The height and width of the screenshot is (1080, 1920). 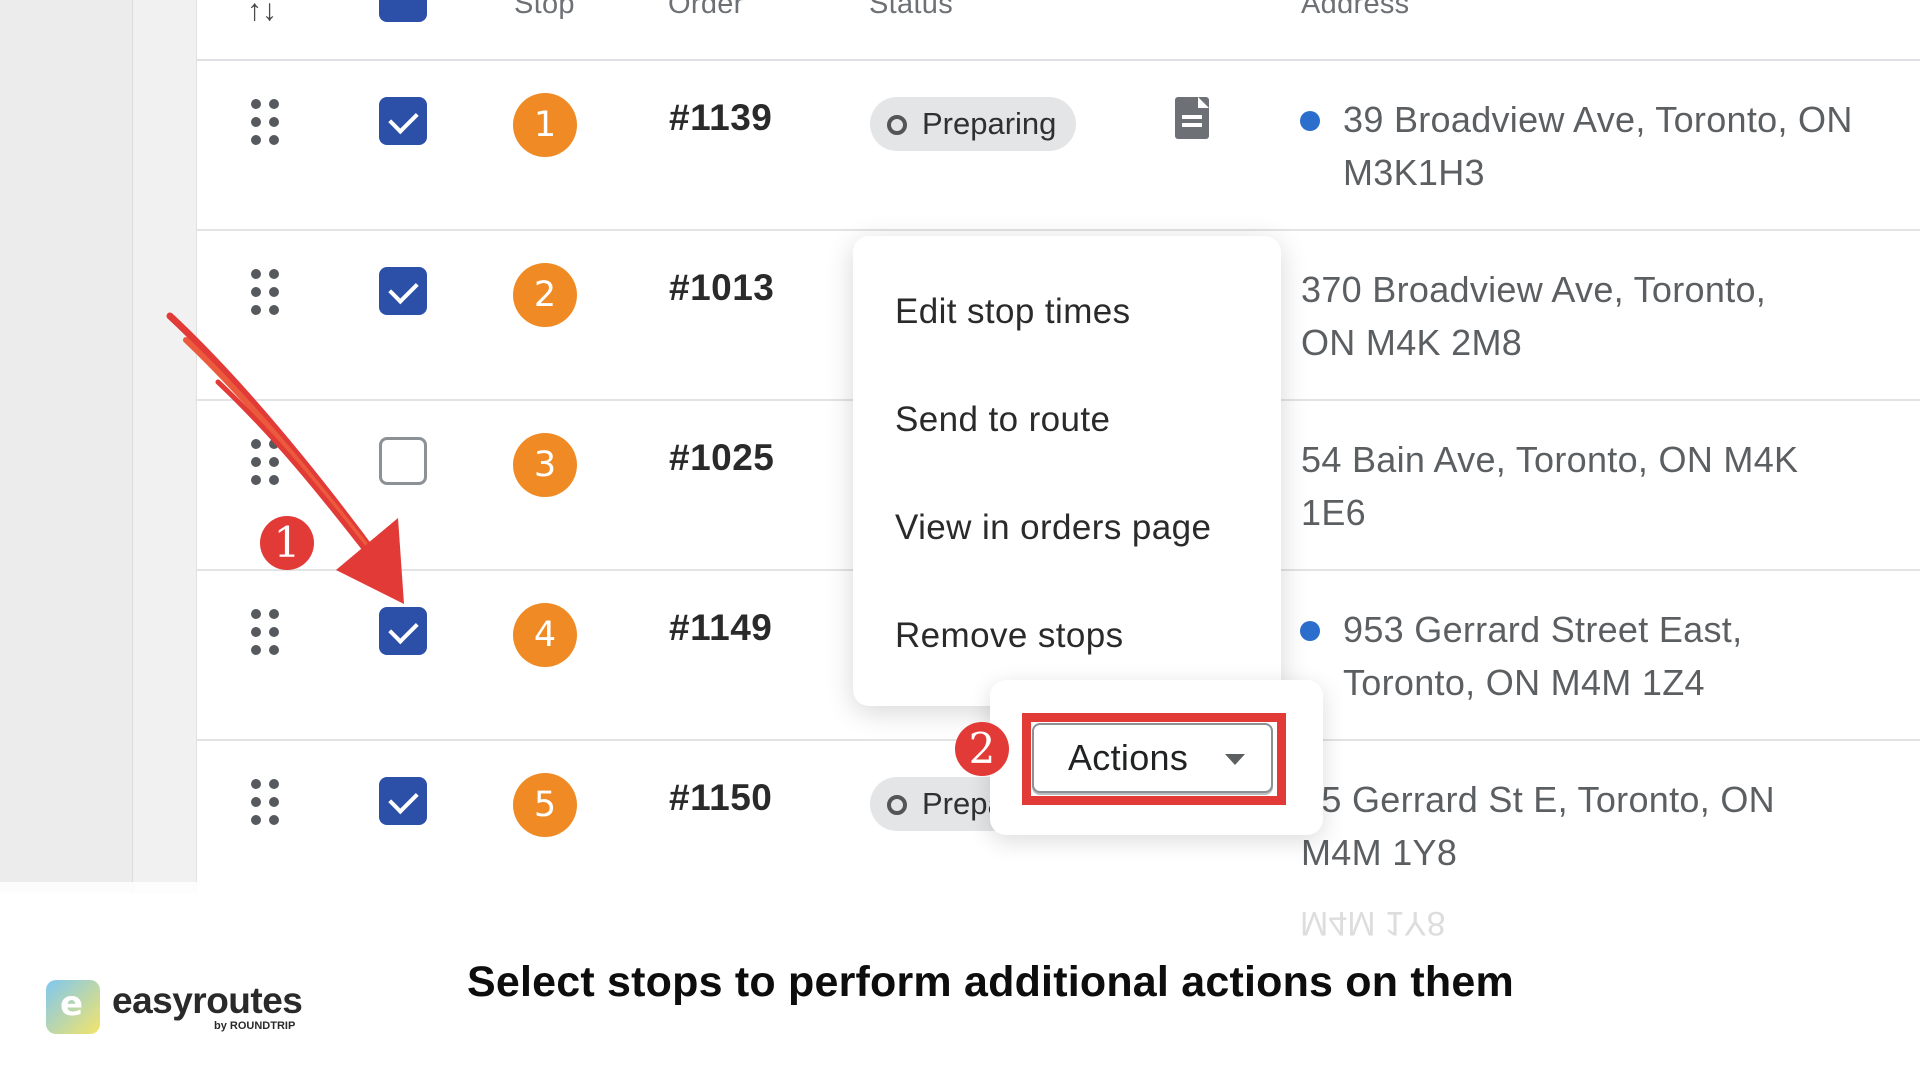 What do you see at coordinates (255, 1026) in the screenshot?
I see `logo-byline: by ROUNDTRIP` at bounding box center [255, 1026].